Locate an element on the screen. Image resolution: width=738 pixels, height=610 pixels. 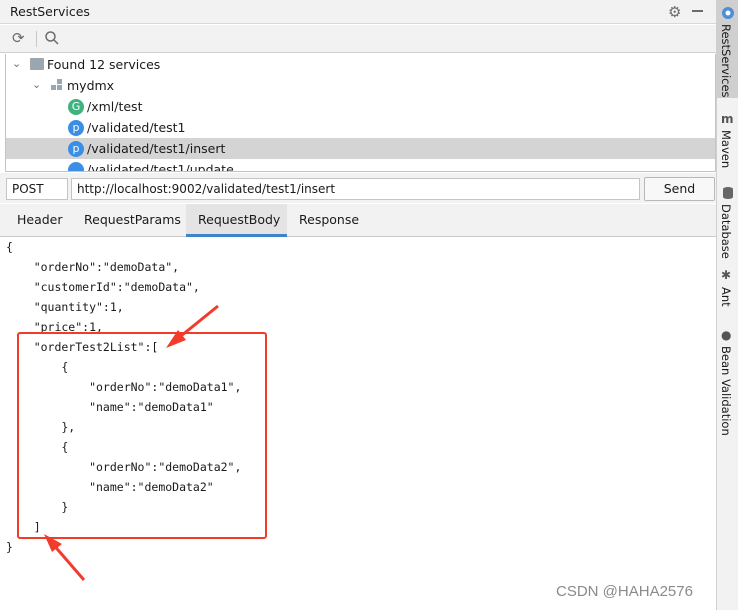
rest-services-icon is located at coordinates (728, 13).